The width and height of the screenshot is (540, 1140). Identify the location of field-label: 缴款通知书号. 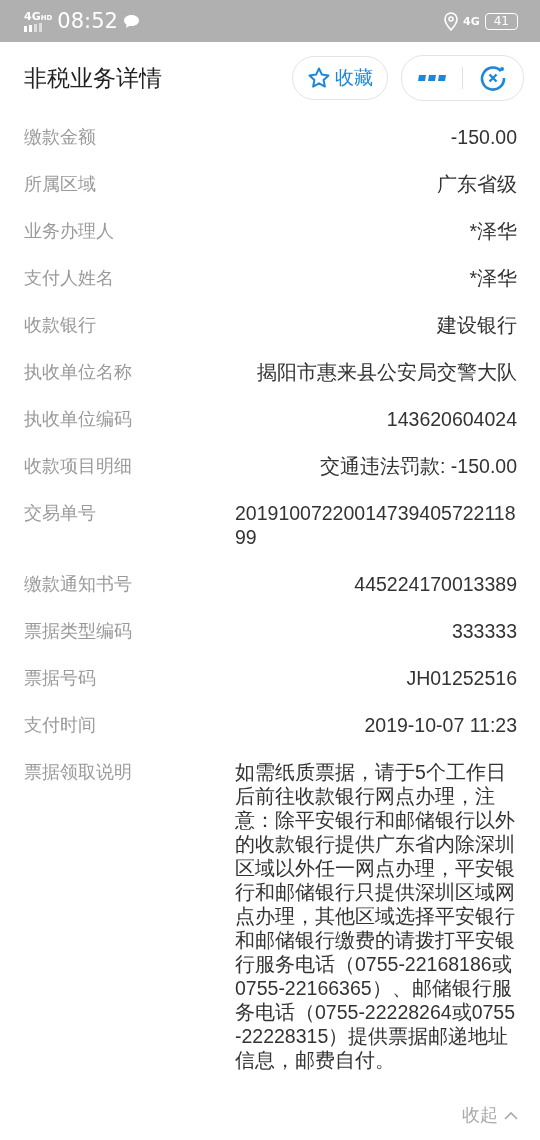
(78, 583).